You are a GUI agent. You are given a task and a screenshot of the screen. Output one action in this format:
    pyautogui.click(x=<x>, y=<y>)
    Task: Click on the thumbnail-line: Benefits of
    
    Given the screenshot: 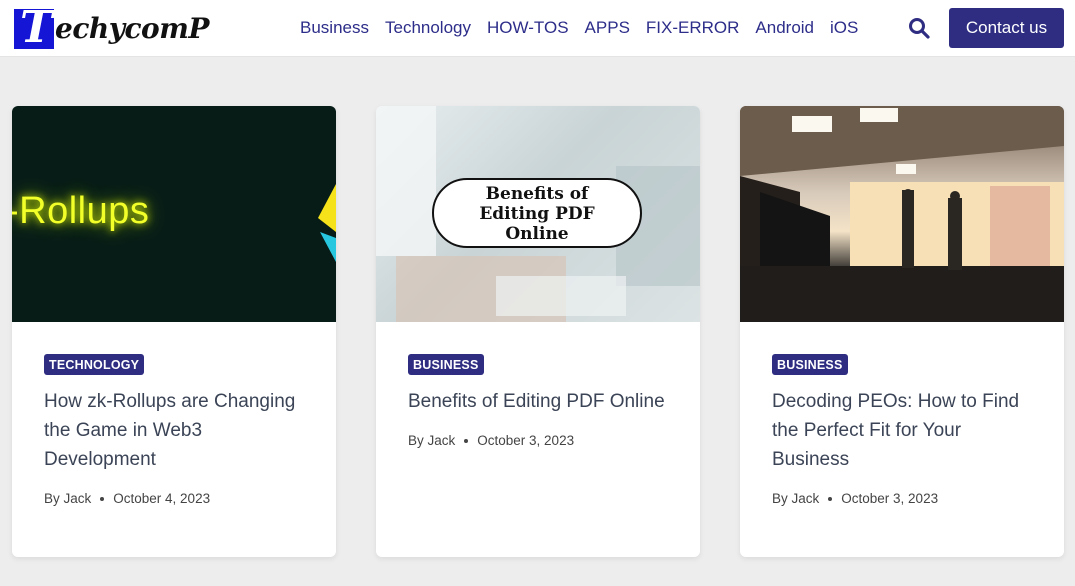 What is the action you would take?
    pyautogui.click(x=537, y=194)
    